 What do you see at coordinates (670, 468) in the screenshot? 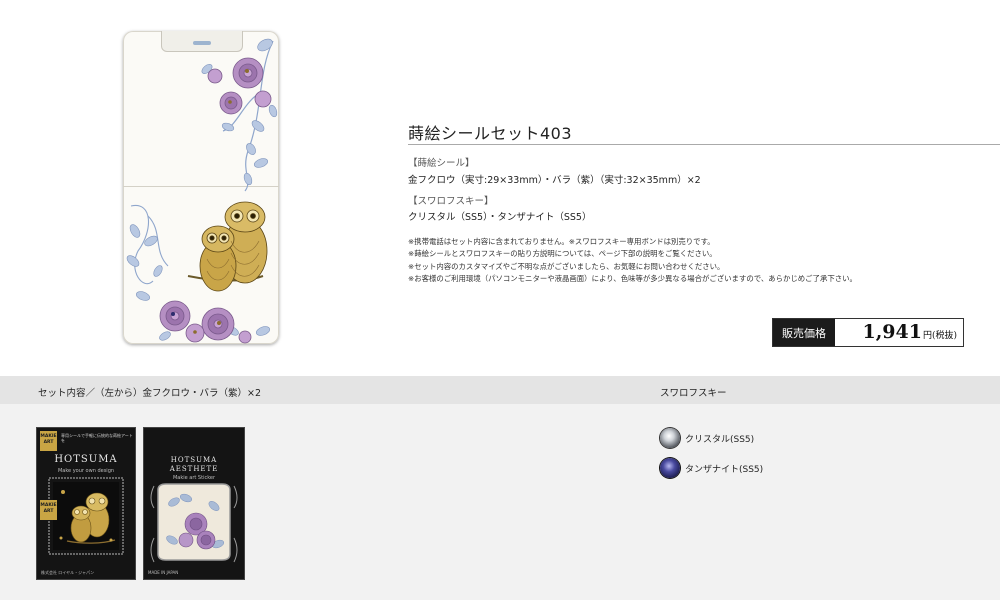
I see `crystal-tanzanite-icon` at bounding box center [670, 468].